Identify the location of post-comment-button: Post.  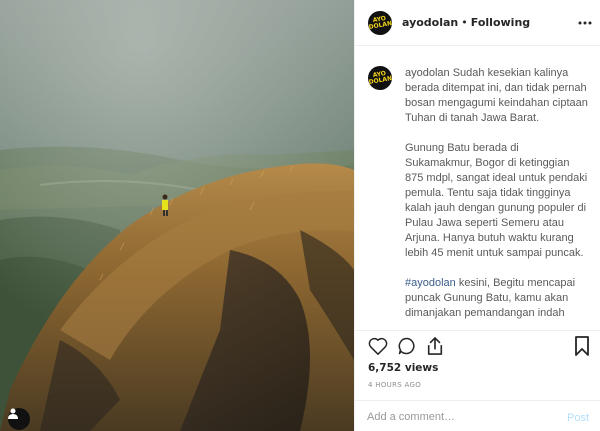
(578, 418).